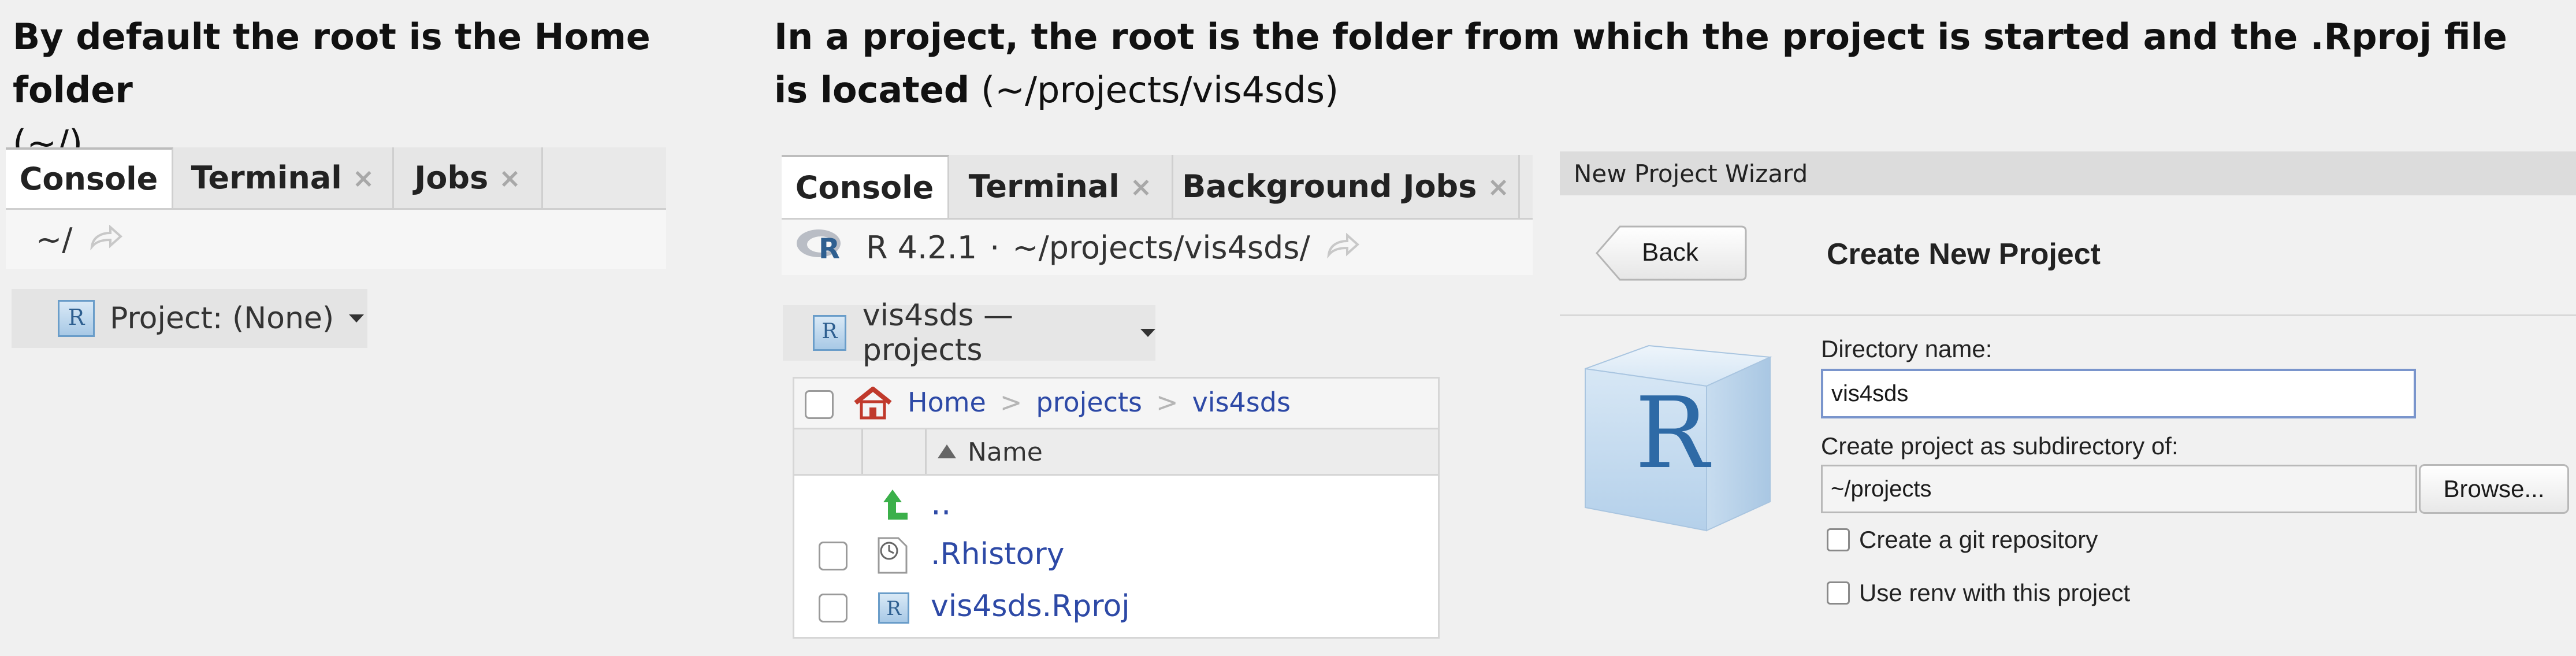 The width and height of the screenshot is (2576, 656). I want to click on r-version: R 4.2.1, so click(921, 247).